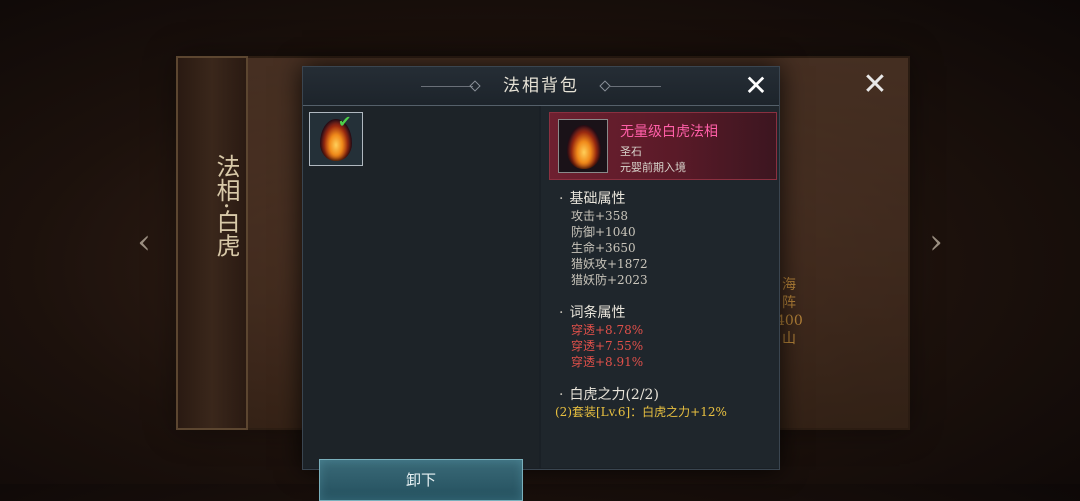 Image resolution: width=1080 pixels, height=501 pixels. I want to click on background-close-icon: ✕, so click(875, 85).